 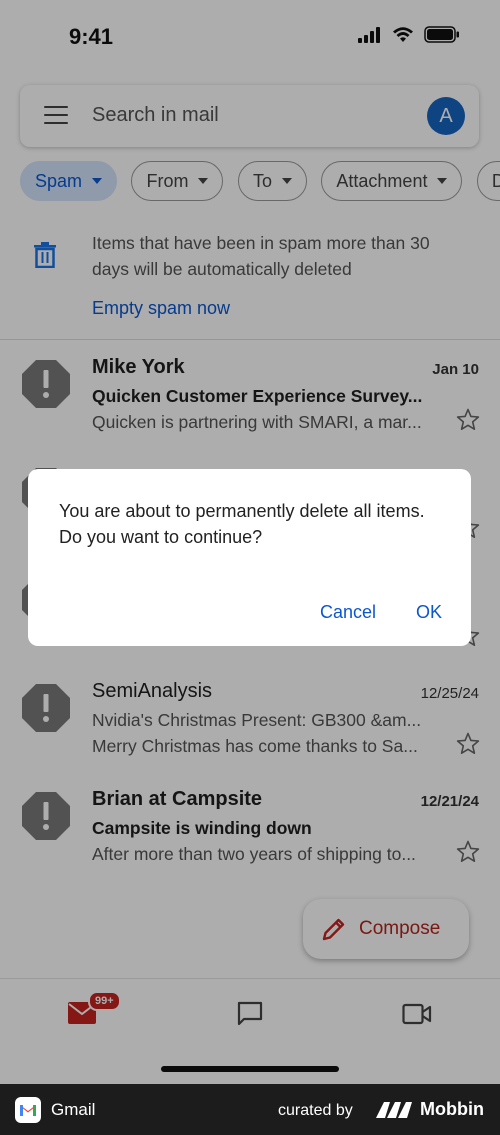 I want to click on footer-brand: Mobbin, so click(x=452, y=1109).